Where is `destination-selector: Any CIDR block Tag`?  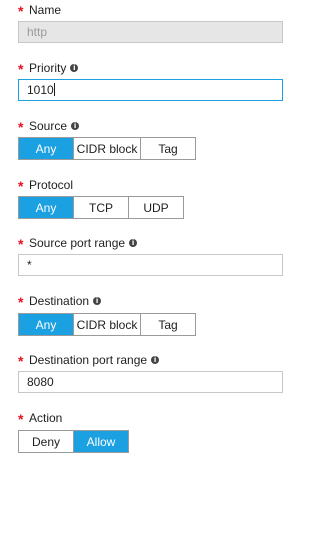
destination-selector: Any CIDR block Tag is located at coordinates (107, 324).